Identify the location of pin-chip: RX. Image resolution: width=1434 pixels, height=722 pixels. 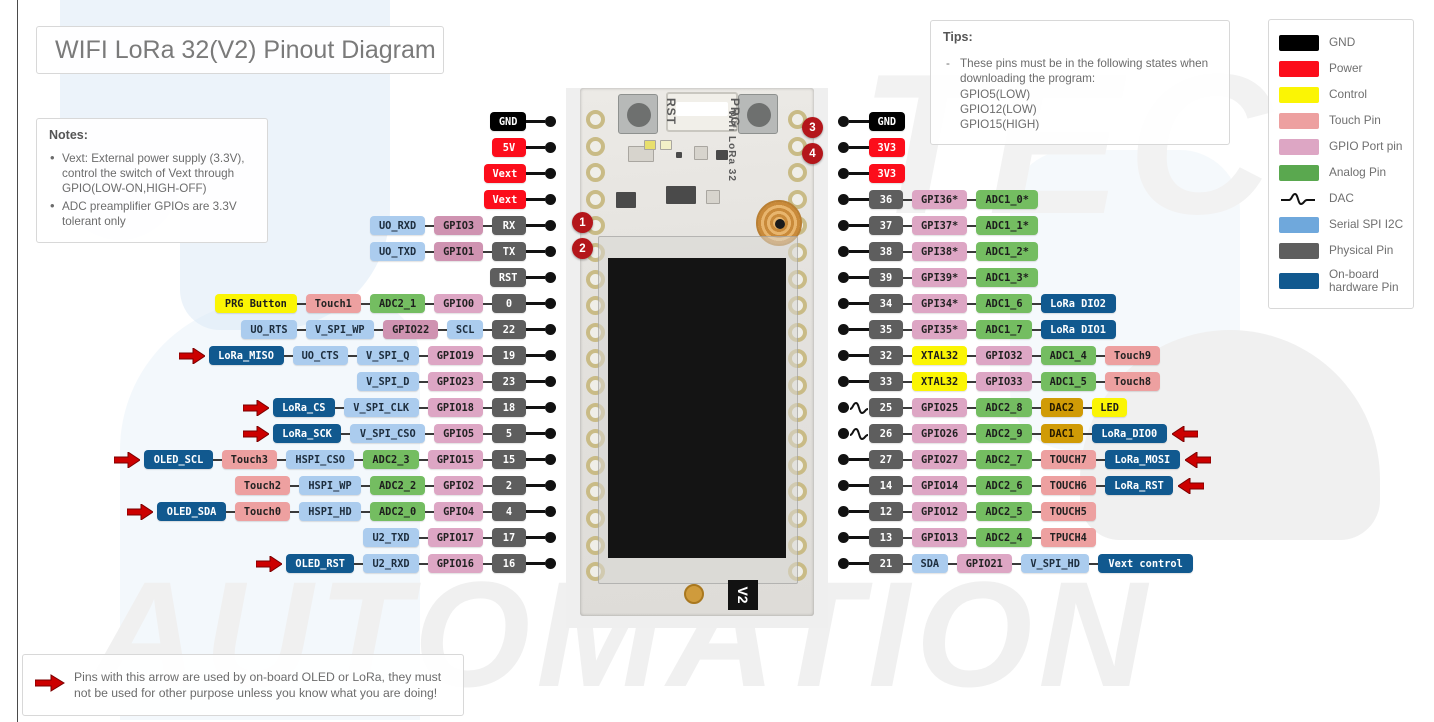
(508, 225).